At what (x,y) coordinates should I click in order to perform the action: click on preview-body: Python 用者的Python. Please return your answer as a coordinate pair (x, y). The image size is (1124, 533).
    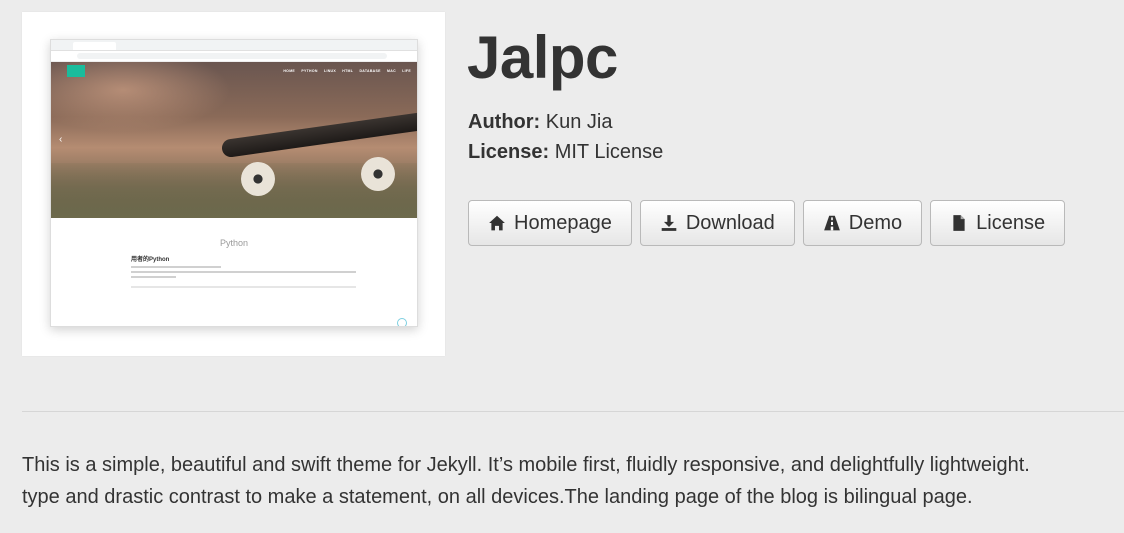
    Looking at the image, I should click on (234, 272).